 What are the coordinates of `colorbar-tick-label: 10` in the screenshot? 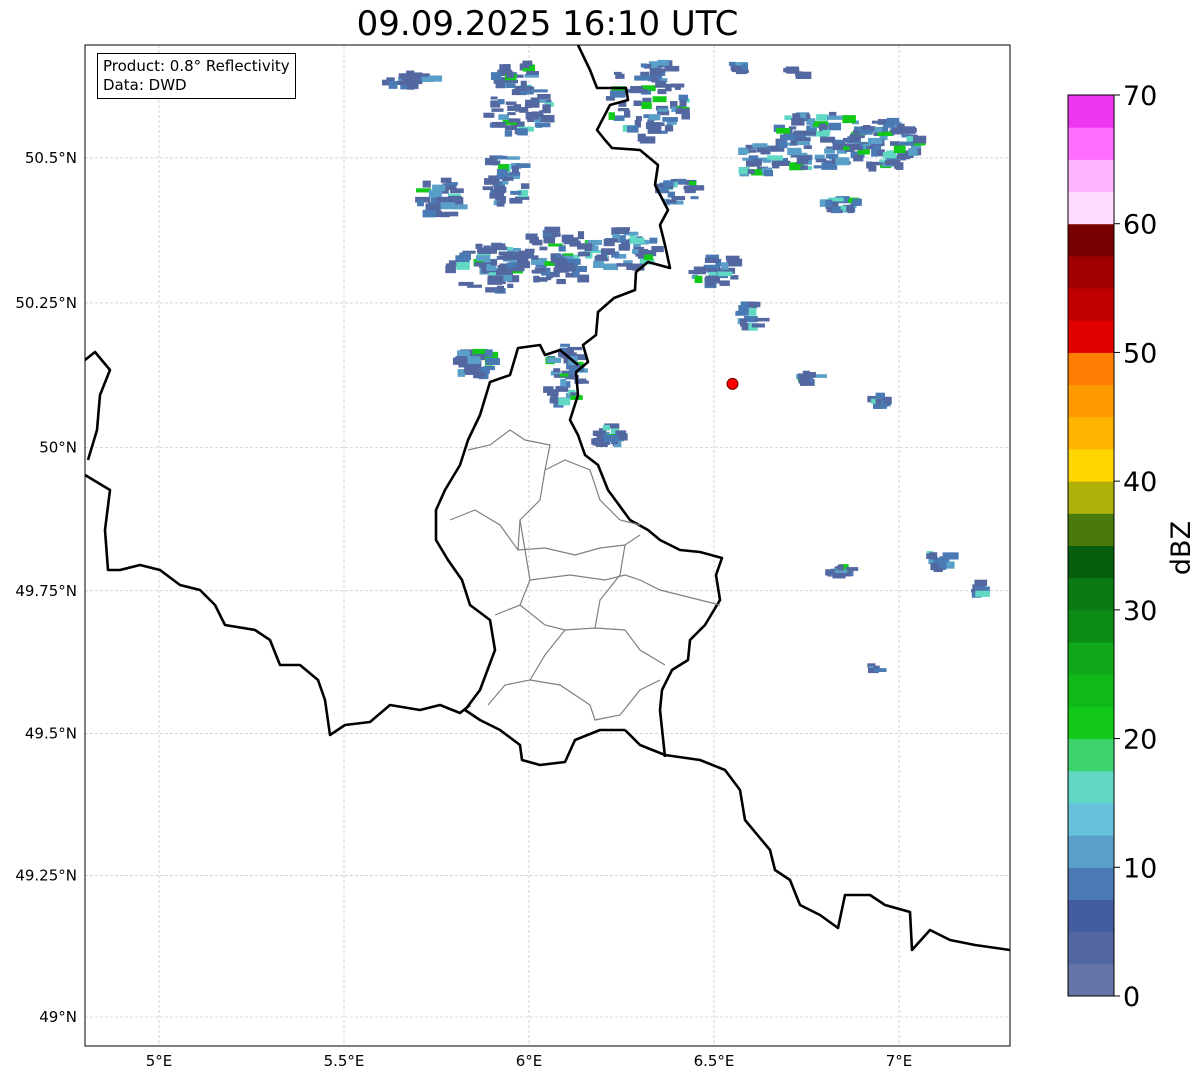 It's located at (1140, 868).